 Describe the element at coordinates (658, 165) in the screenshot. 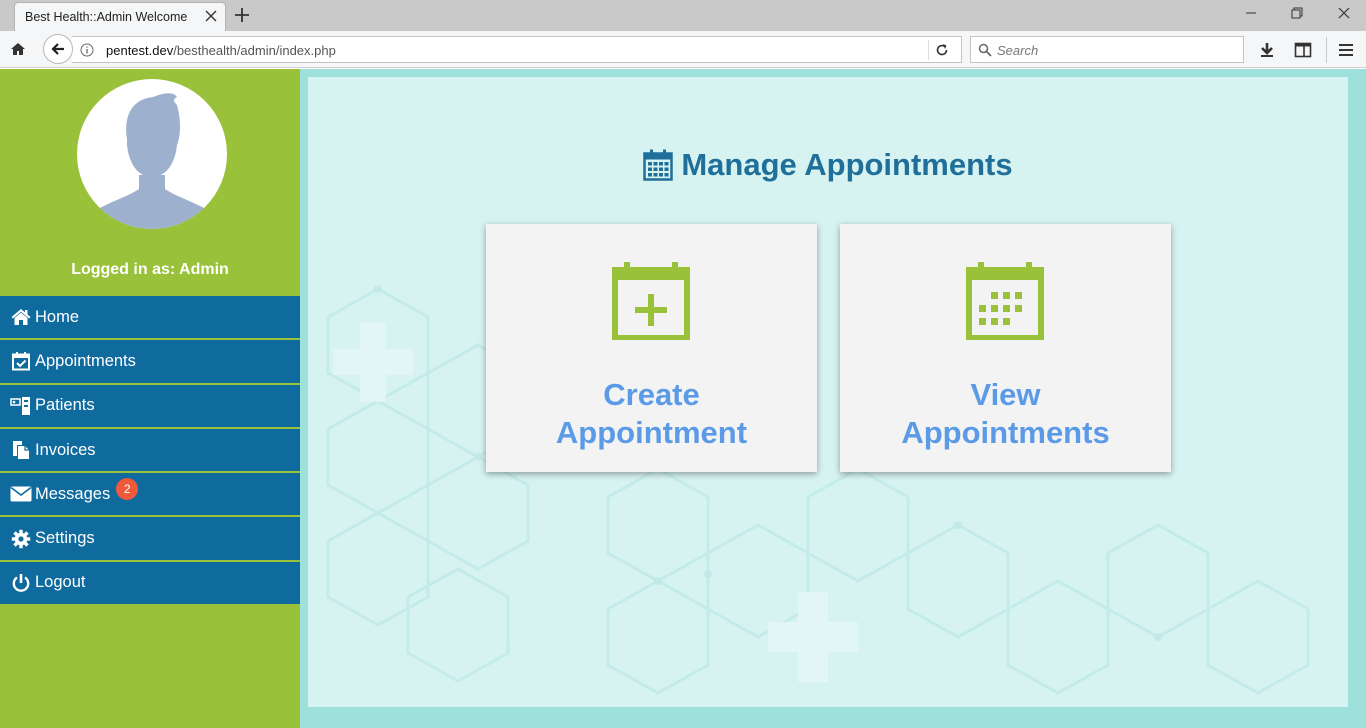

I see `calendar-icon` at that location.